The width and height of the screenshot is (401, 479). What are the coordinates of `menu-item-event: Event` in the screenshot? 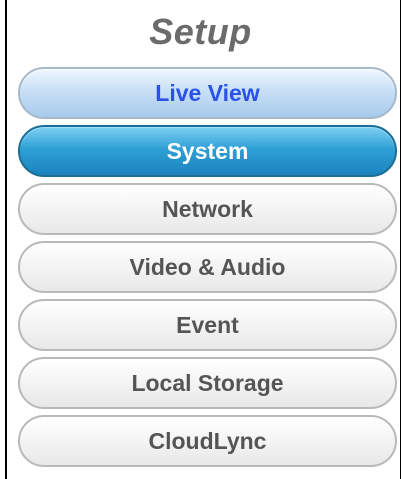 It's located at (207, 325).